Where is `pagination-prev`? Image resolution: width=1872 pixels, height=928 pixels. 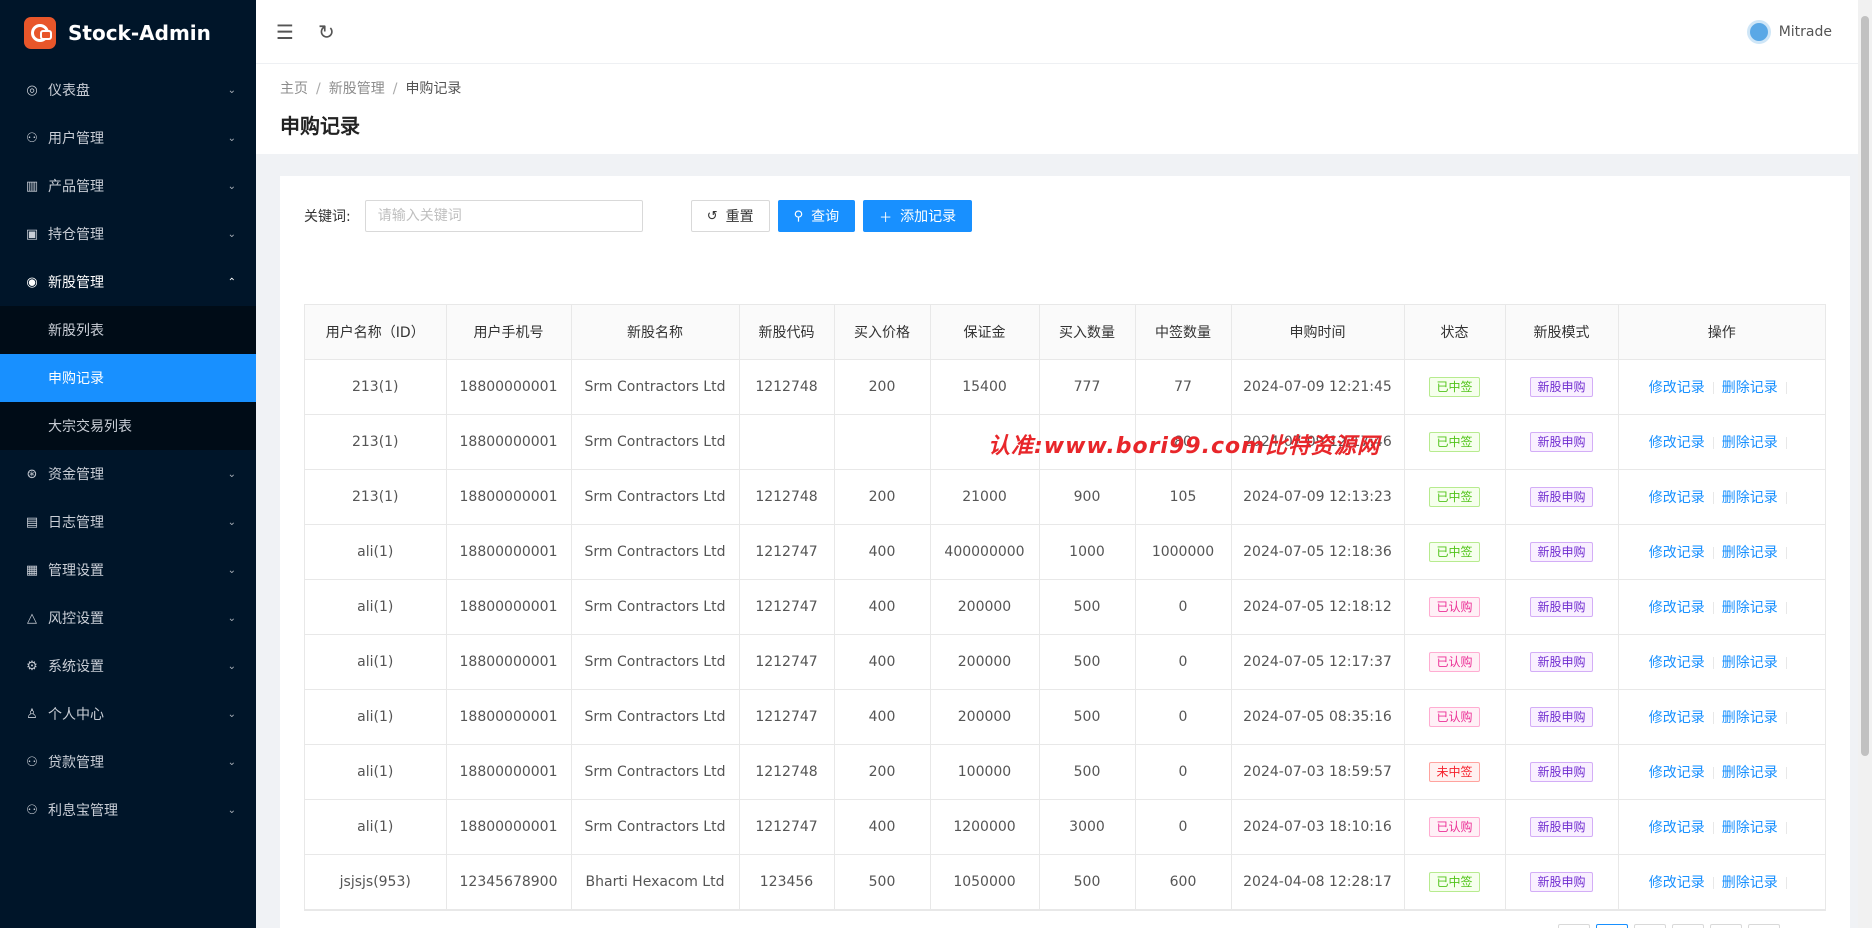 pagination-prev is located at coordinates (1574, 926).